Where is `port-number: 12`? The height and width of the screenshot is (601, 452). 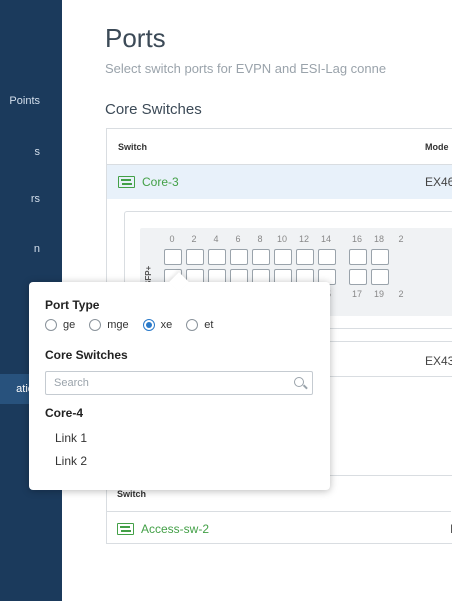
port-number: 12 is located at coordinates (303, 239).